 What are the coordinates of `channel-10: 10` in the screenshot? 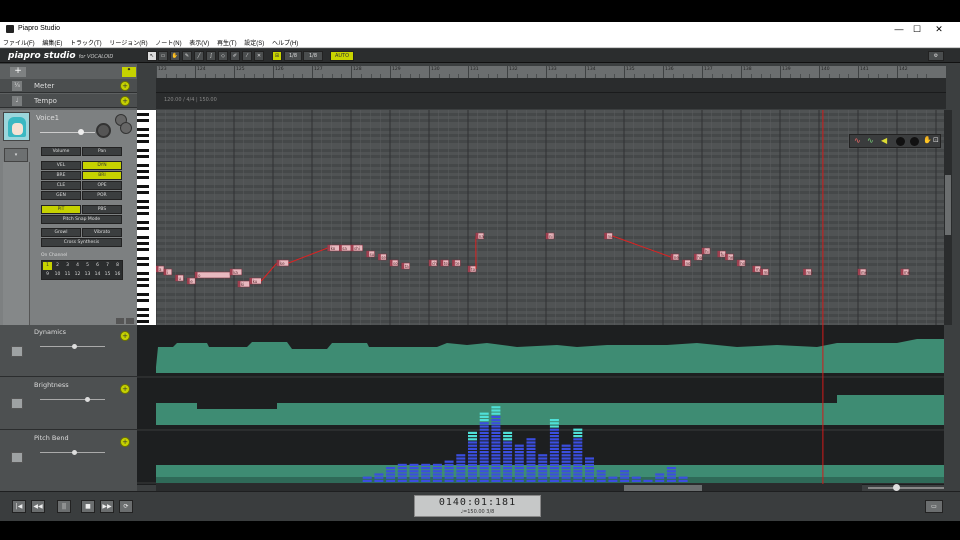 It's located at (57, 275).